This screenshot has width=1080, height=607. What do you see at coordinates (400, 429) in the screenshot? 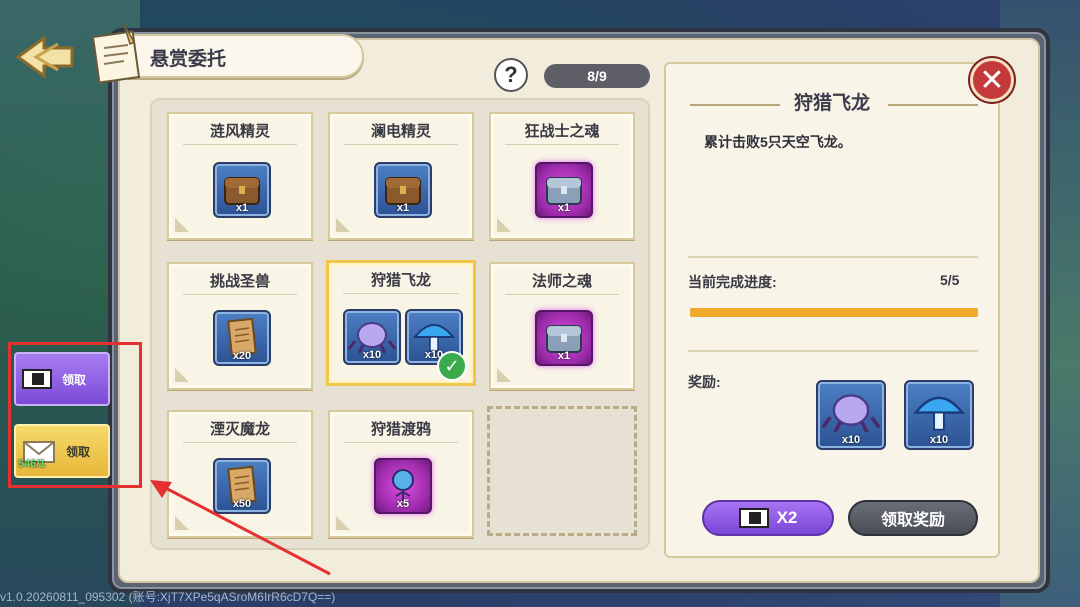
I see `quest-name: 狩猎渡鸦` at bounding box center [400, 429].